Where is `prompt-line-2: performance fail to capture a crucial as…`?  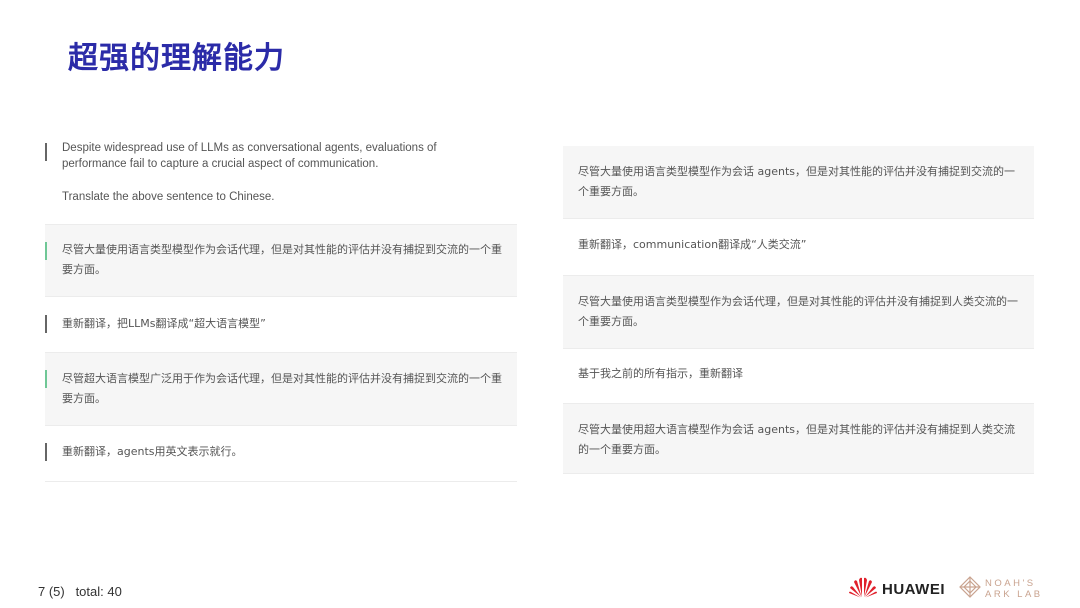
prompt-line-2: performance fail to capture a crucial as… is located at coordinates (220, 164).